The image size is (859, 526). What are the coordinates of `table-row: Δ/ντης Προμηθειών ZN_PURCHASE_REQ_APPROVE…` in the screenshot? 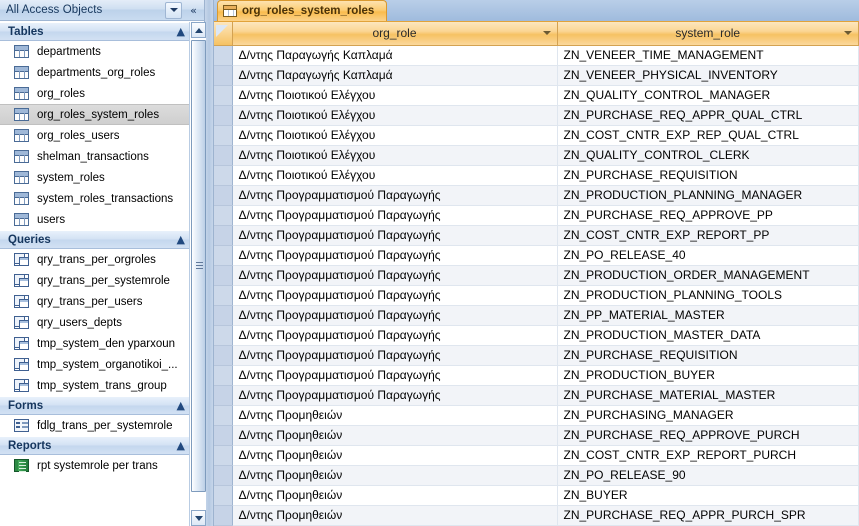 It's located at (536, 435).